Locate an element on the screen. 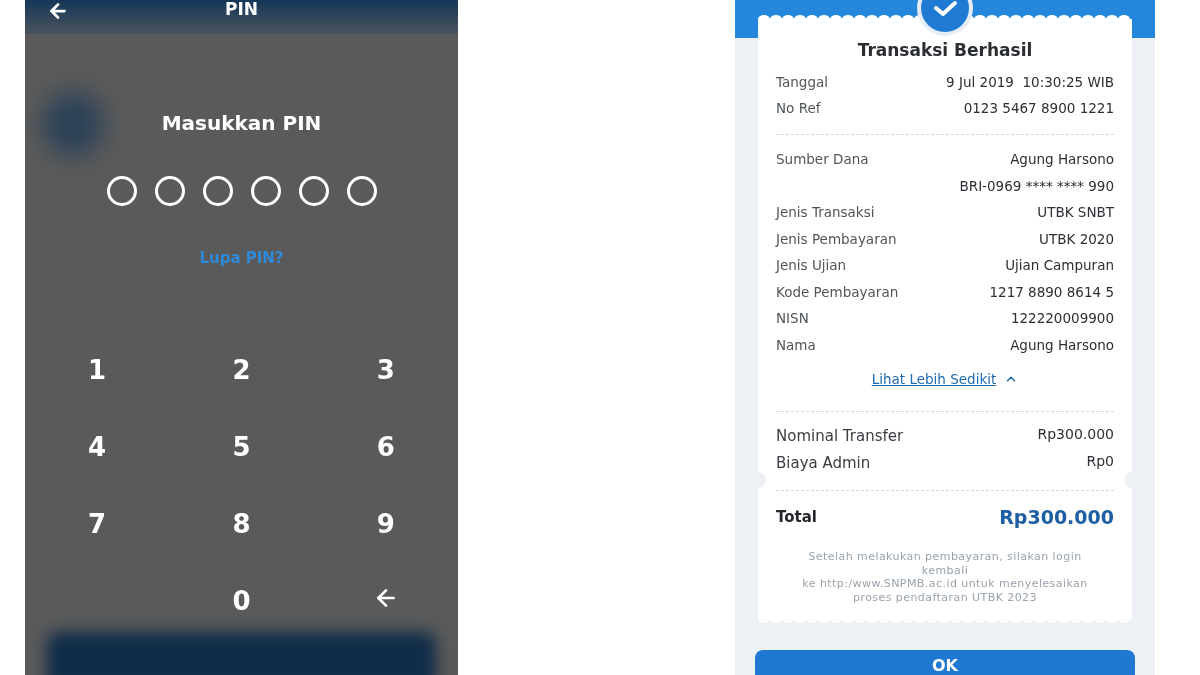 This screenshot has width=1200, height=675. payment-note: Setelah melakukan pembayaran, silakan login kembali ke http:/www.SNPMB.ac.id untuk menyelesaikan proses pendaftaran UTBK 2023 is located at coordinates (945, 577).